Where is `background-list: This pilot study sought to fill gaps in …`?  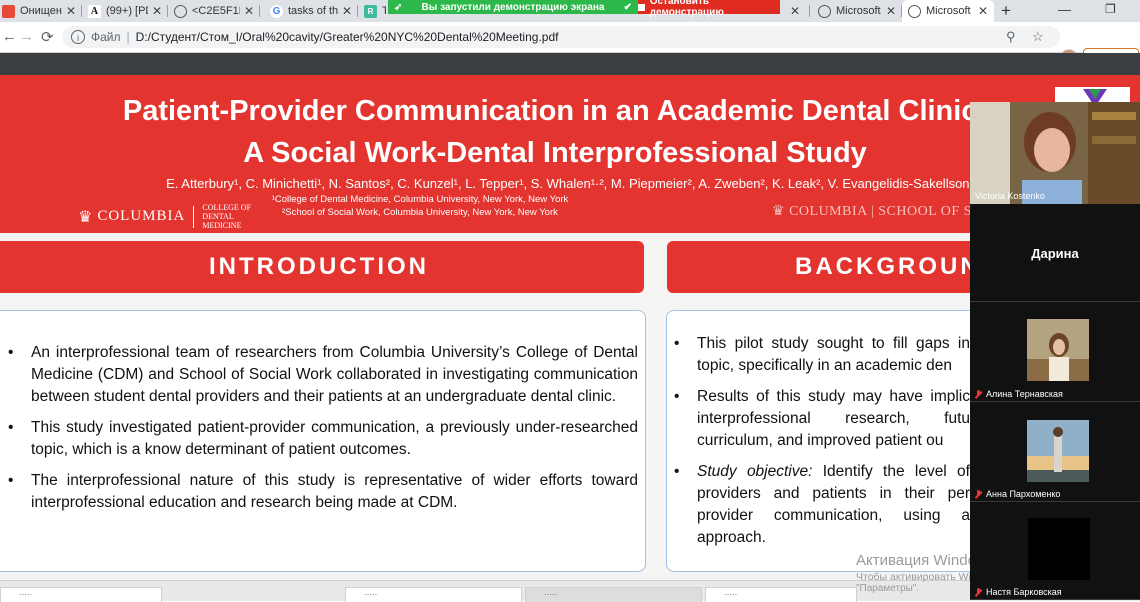
background-list: This pilot study sought to fill gaps in … is located at coordinates (820, 445).